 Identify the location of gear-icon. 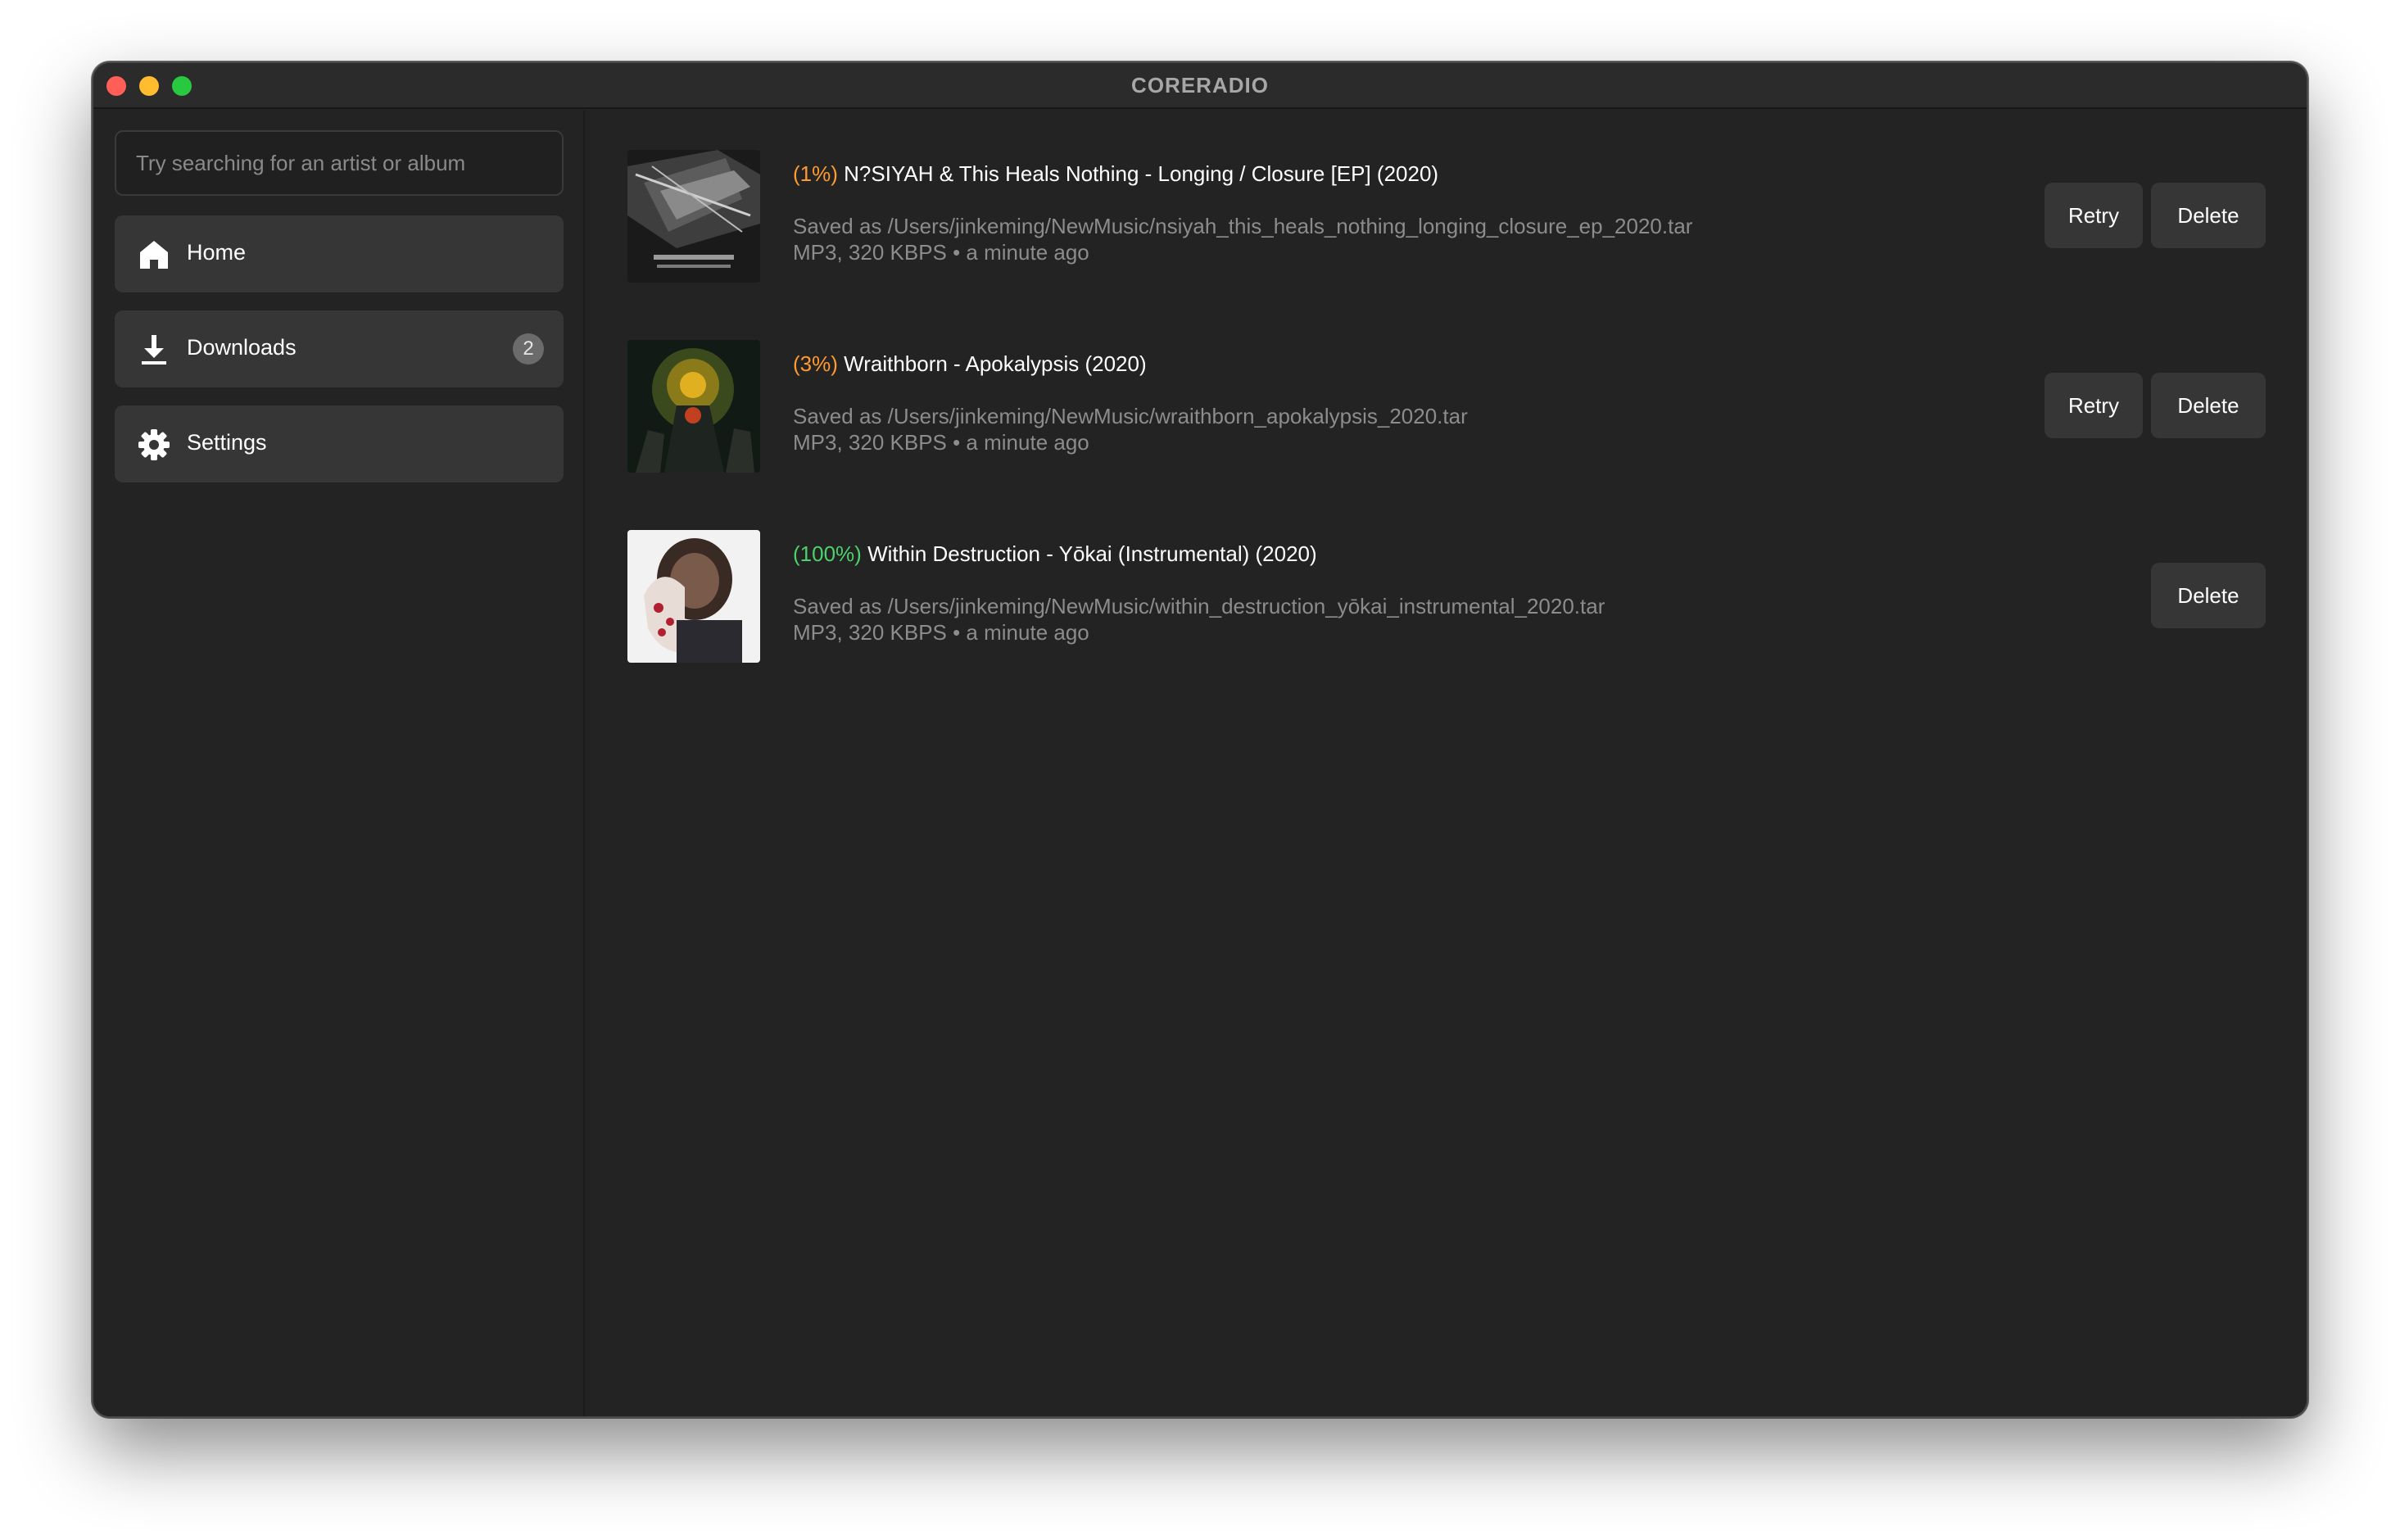
(154, 444).